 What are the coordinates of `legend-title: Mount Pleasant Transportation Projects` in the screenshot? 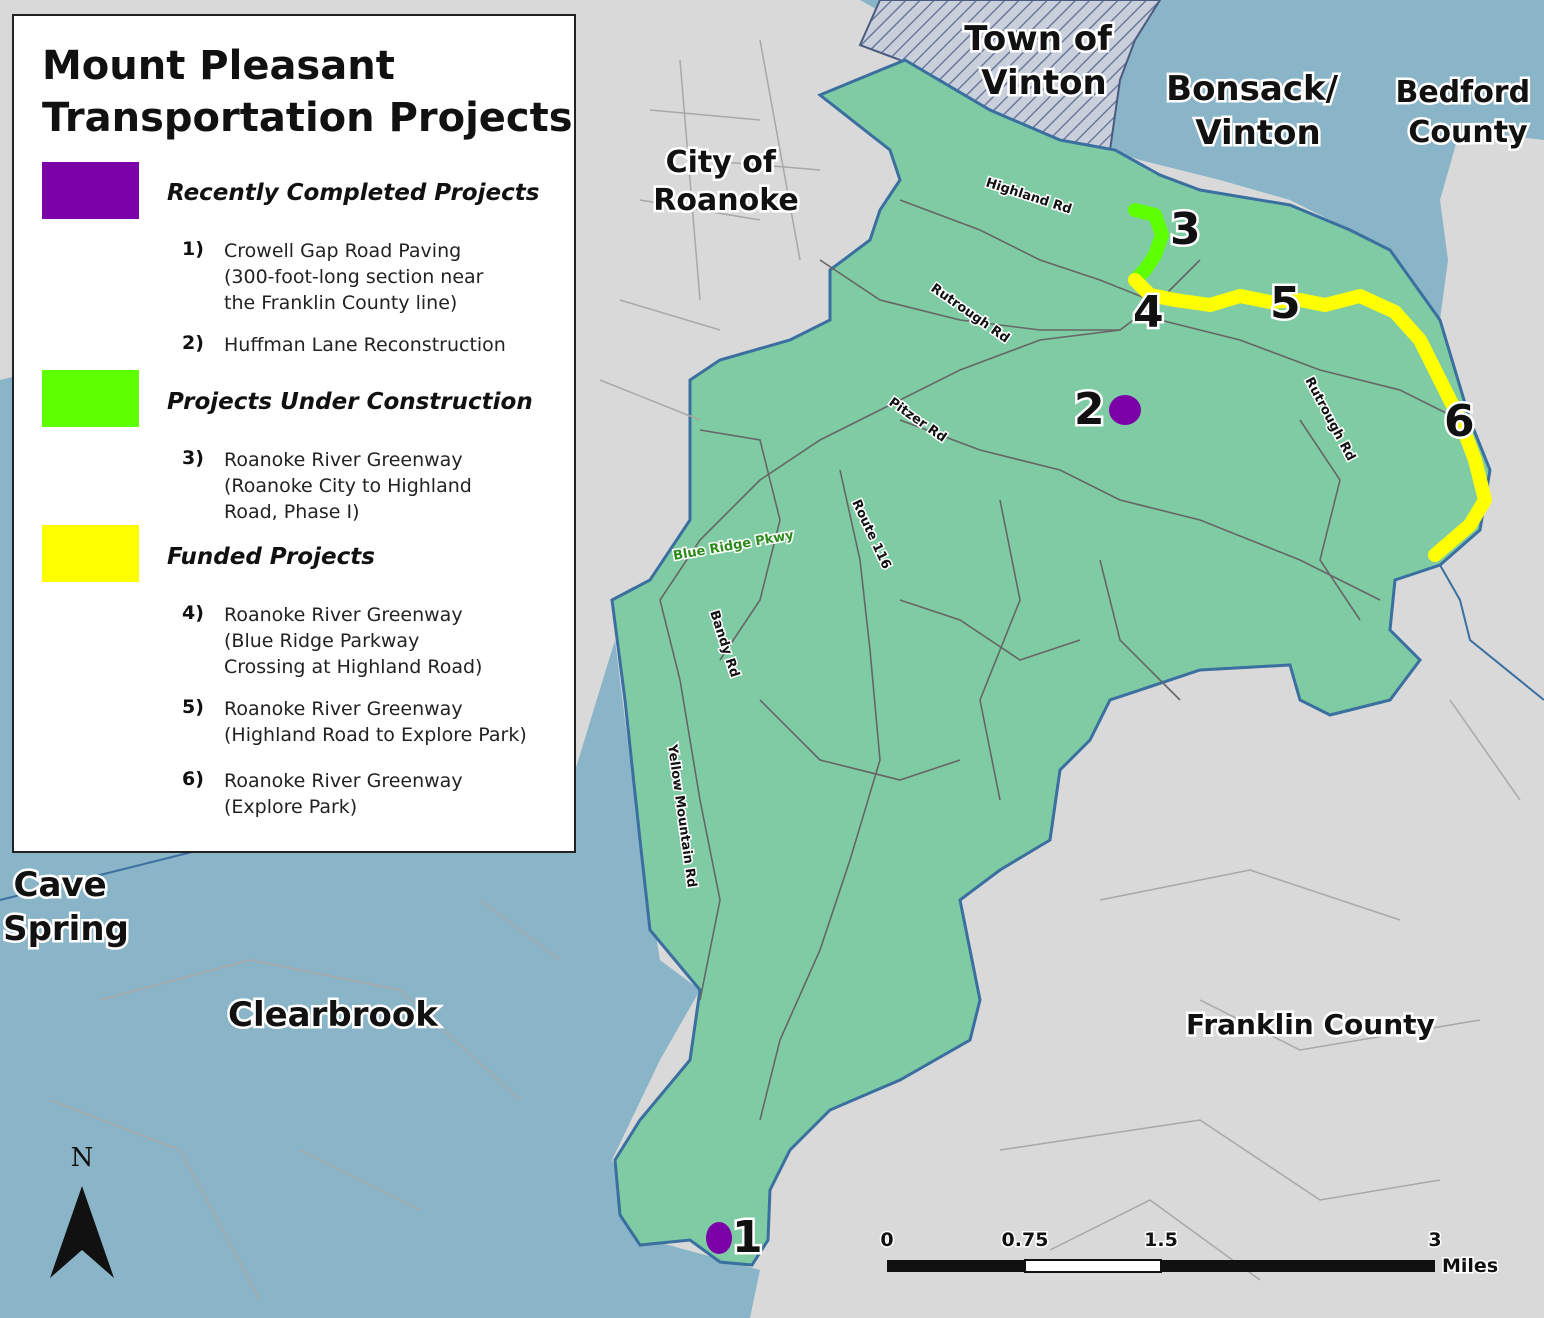 It's located at (307, 92).